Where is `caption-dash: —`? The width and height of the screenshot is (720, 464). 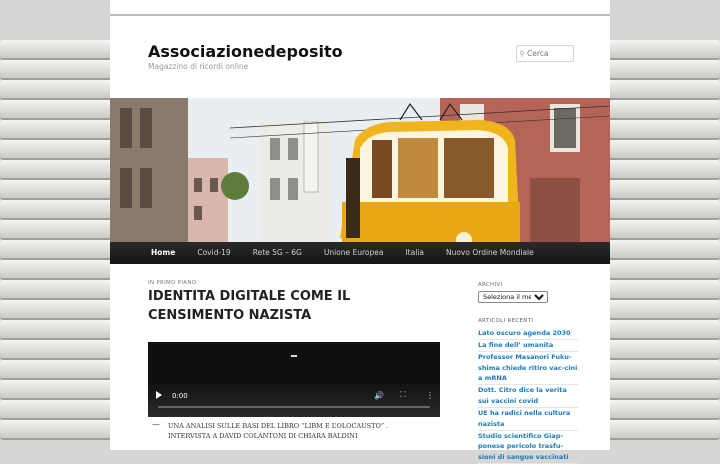
caption-dash: — is located at coordinates (156, 424).